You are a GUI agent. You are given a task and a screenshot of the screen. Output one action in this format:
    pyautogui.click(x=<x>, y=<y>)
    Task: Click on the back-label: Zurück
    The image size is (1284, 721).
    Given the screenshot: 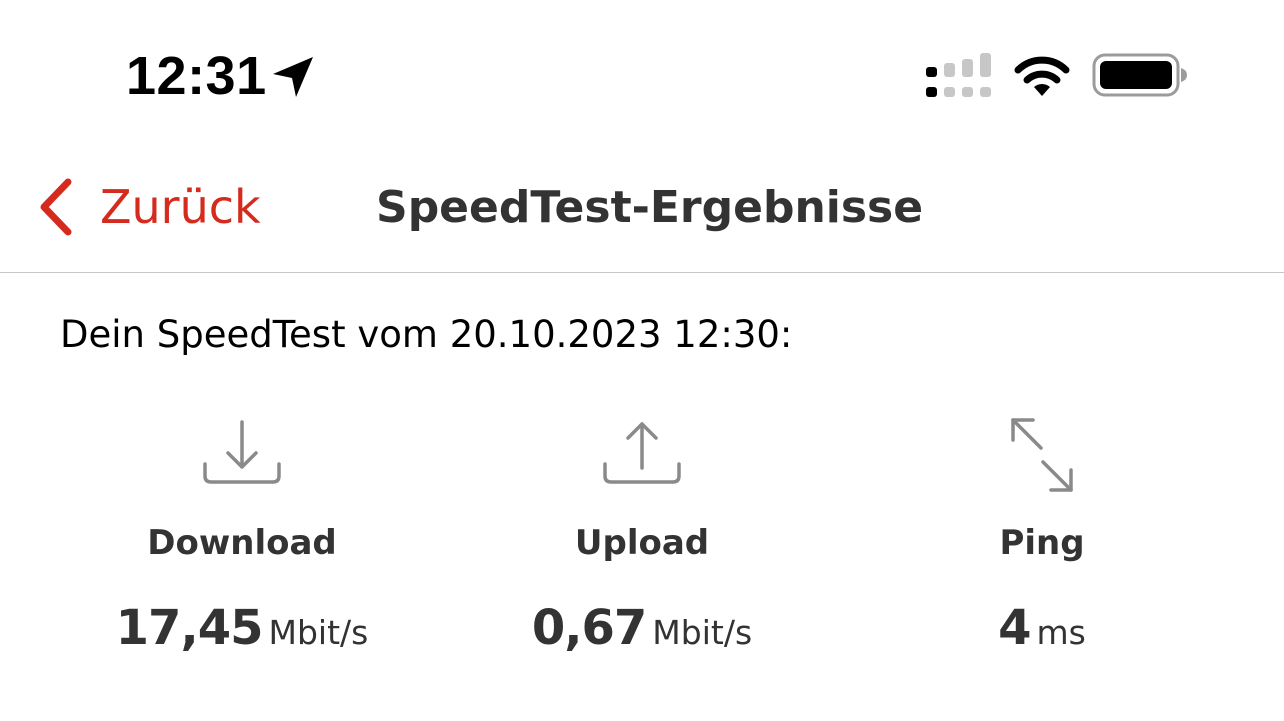 What is the action you would take?
    pyautogui.click(x=180, y=207)
    